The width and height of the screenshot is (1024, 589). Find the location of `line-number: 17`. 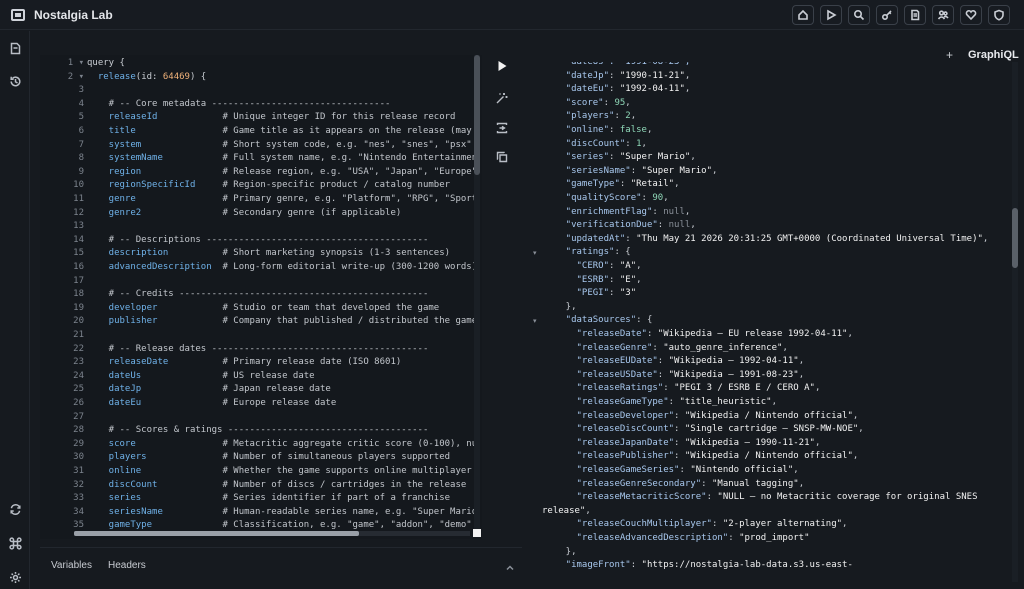

line-number: 17 is located at coordinates (78, 280).